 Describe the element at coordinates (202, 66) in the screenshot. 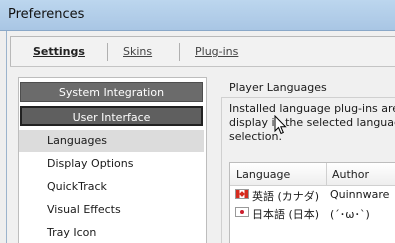

I see `tab-divider` at that location.